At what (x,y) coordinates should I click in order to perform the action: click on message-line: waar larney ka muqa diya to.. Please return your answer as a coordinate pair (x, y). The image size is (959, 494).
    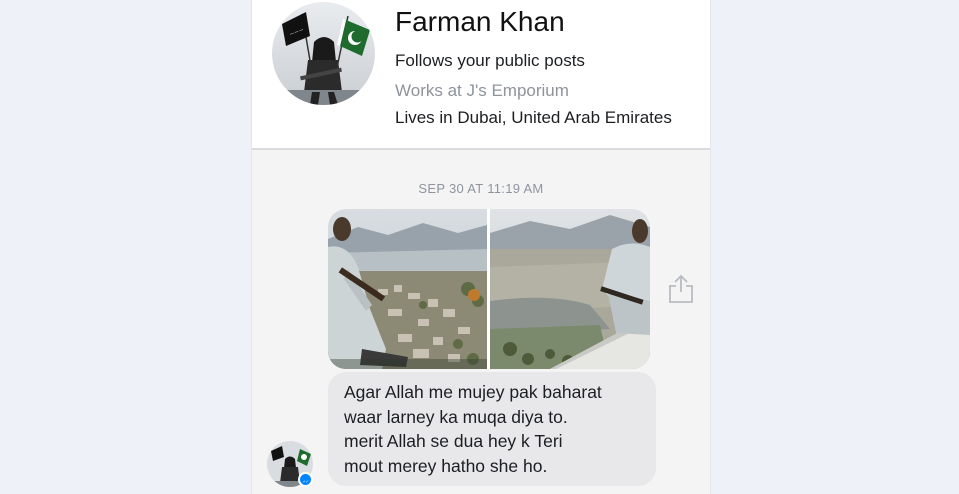
    Looking at the image, I should click on (456, 416).